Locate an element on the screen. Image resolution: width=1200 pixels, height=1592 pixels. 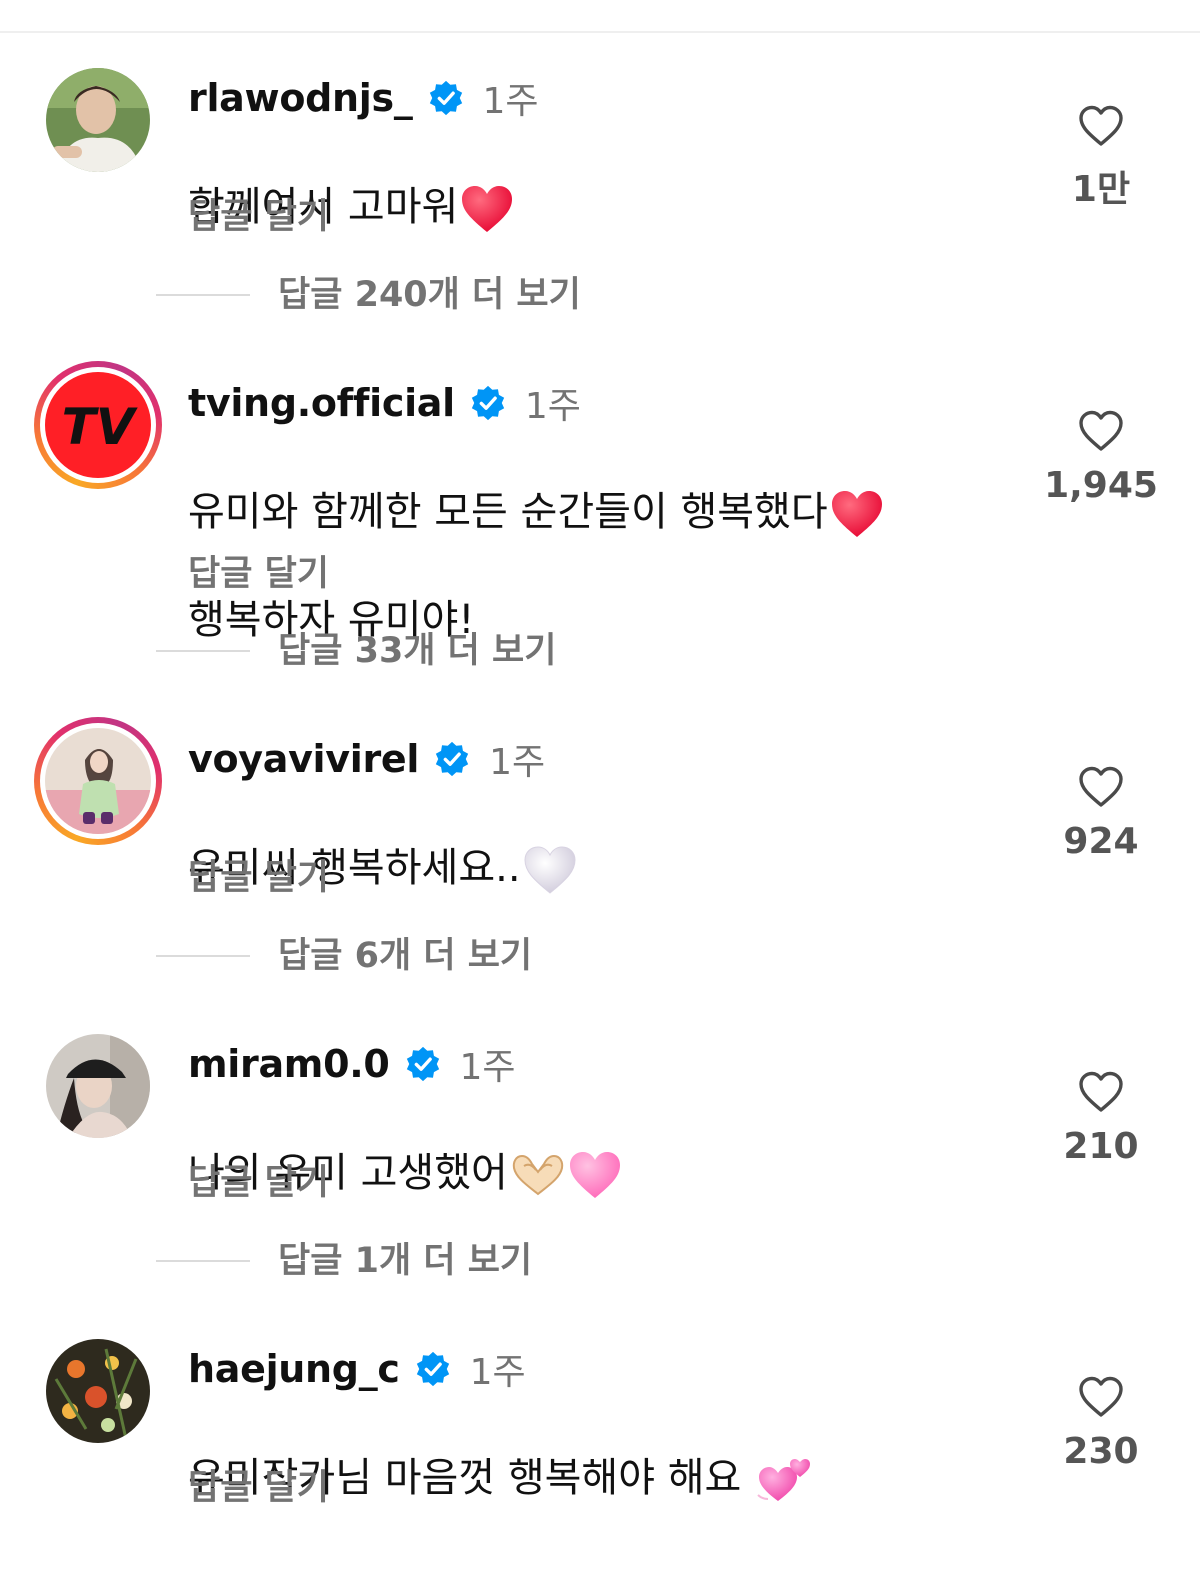
comment-header: tving.official 1주 is located at coordinates (384, 403).